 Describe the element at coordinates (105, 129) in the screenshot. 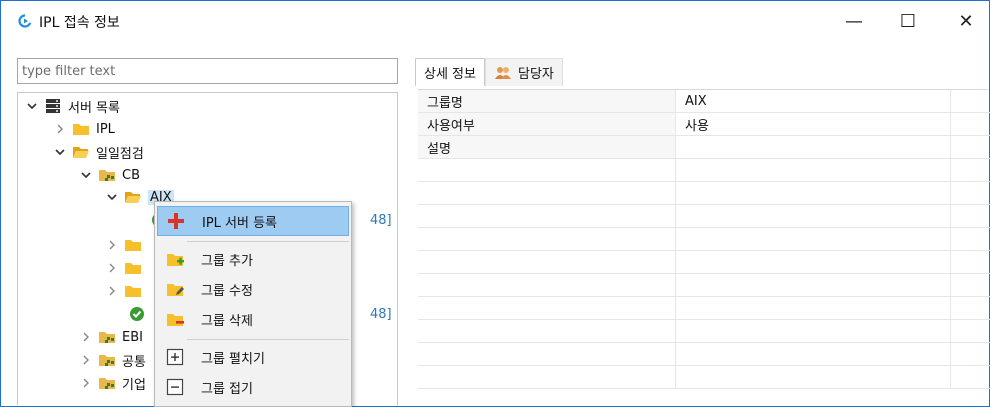

I see `tree-label: IPL` at that location.